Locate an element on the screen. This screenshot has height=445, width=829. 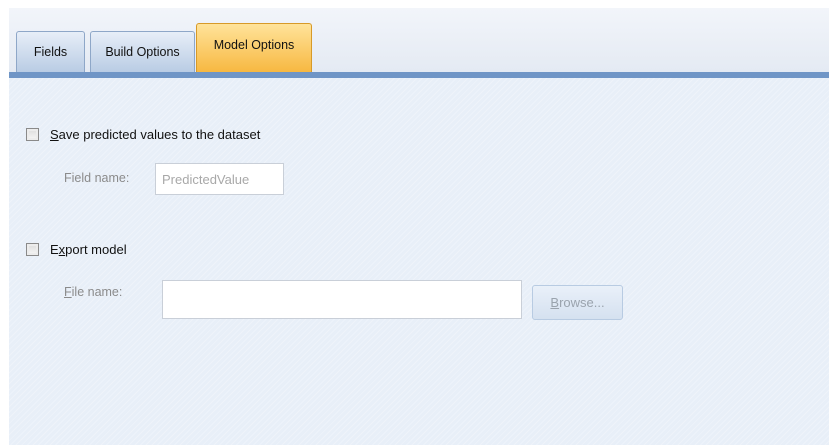
file-name-accel: F is located at coordinates (68, 292).